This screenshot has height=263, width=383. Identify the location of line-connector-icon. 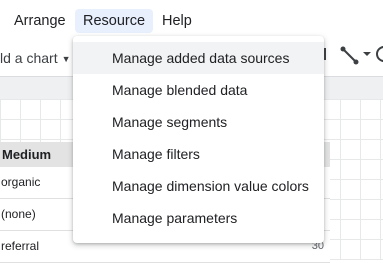
(351, 55).